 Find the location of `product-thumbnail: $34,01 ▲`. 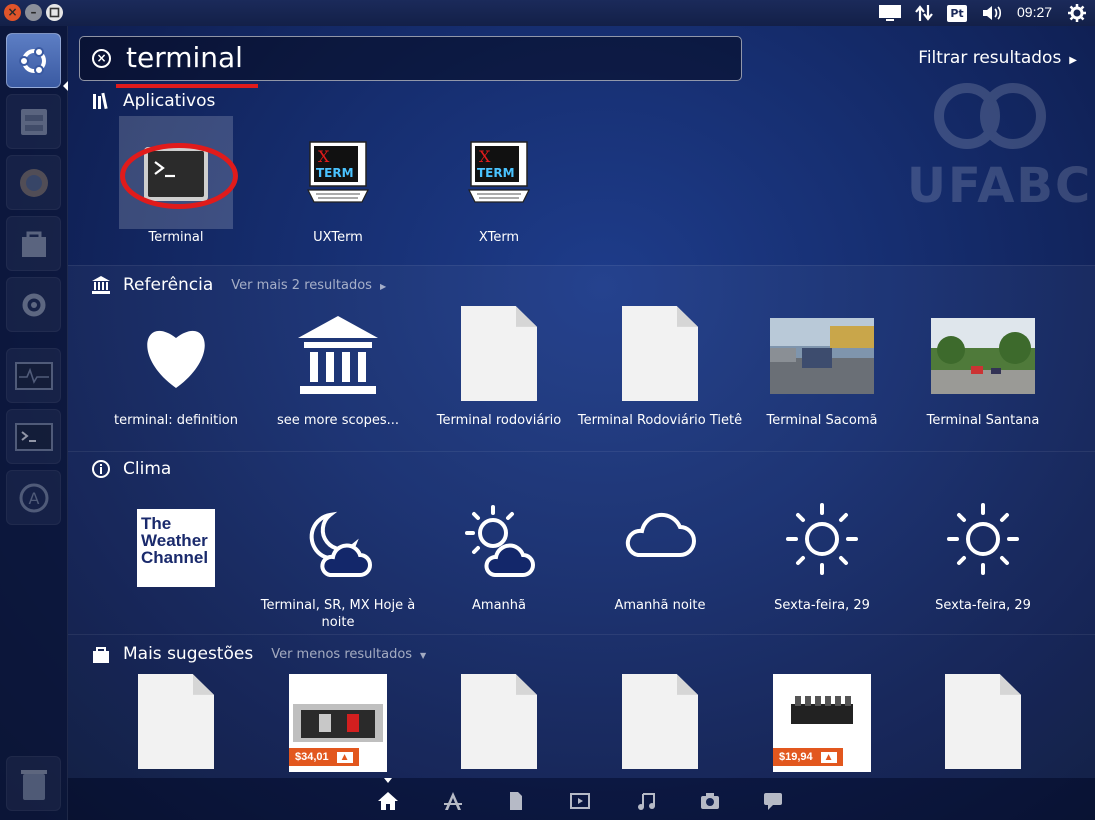

product-thumbnail: $34,01 ▲ is located at coordinates (338, 723).